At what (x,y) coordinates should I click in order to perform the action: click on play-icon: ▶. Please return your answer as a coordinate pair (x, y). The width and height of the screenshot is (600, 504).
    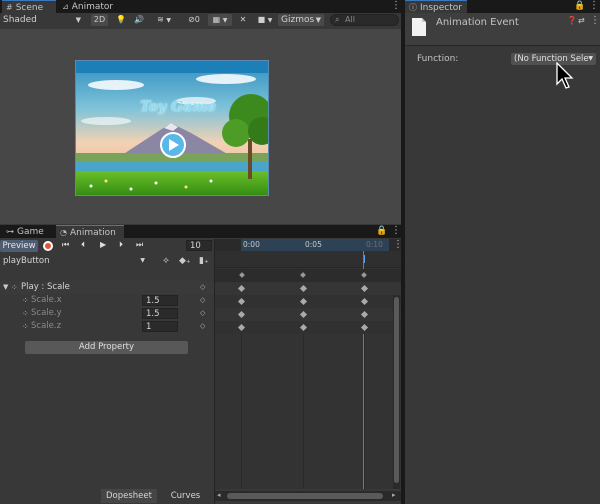
    Looking at the image, I should click on (103, 244).